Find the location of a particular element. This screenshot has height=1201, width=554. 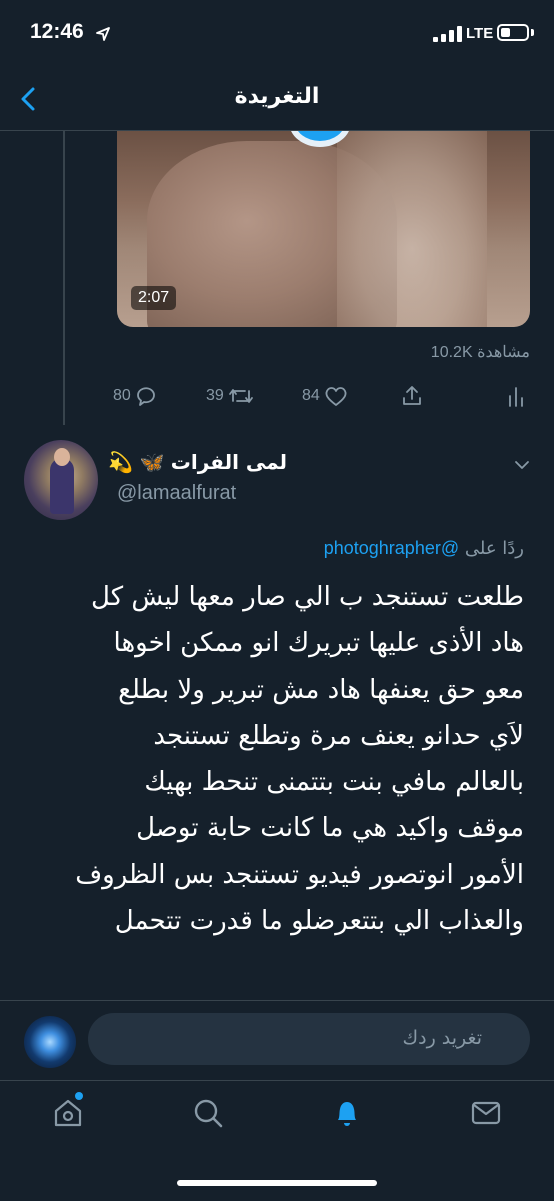

location-arrow-icon is located at coordinates (103, 34).